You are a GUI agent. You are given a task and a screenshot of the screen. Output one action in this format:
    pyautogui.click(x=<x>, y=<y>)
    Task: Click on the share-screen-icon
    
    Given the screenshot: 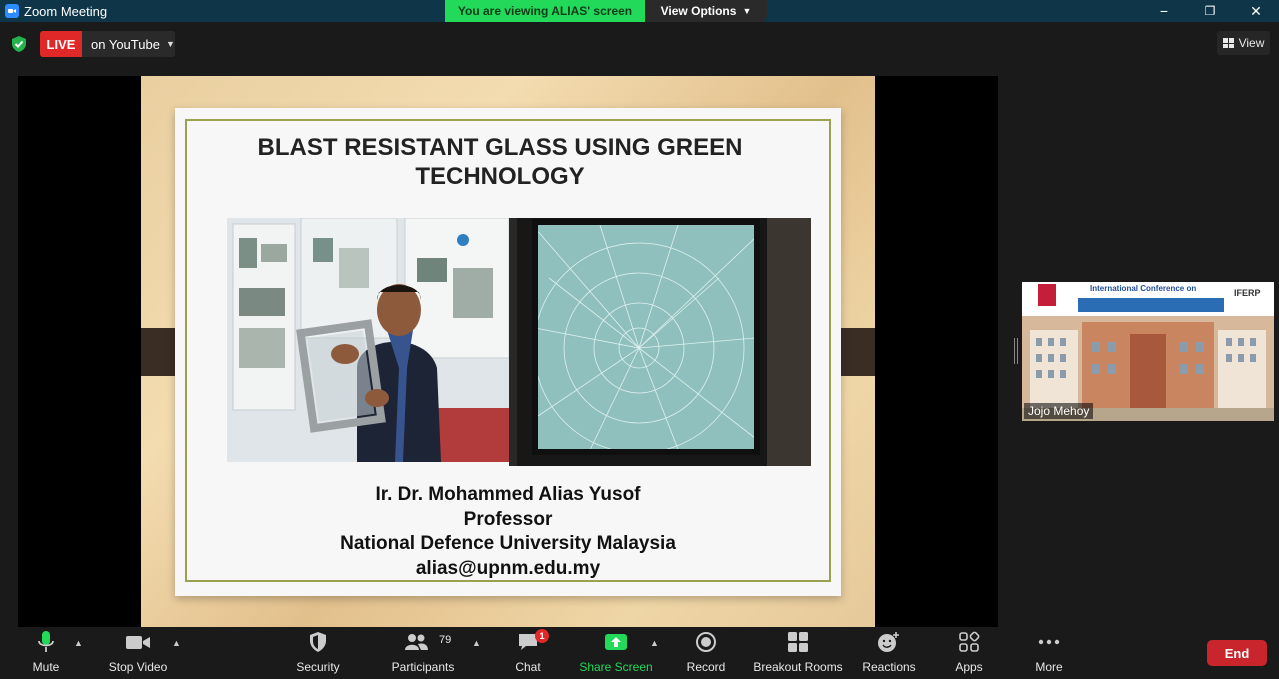 What is the action you would take?
    pyautogui.click(x=616, y=642)
    